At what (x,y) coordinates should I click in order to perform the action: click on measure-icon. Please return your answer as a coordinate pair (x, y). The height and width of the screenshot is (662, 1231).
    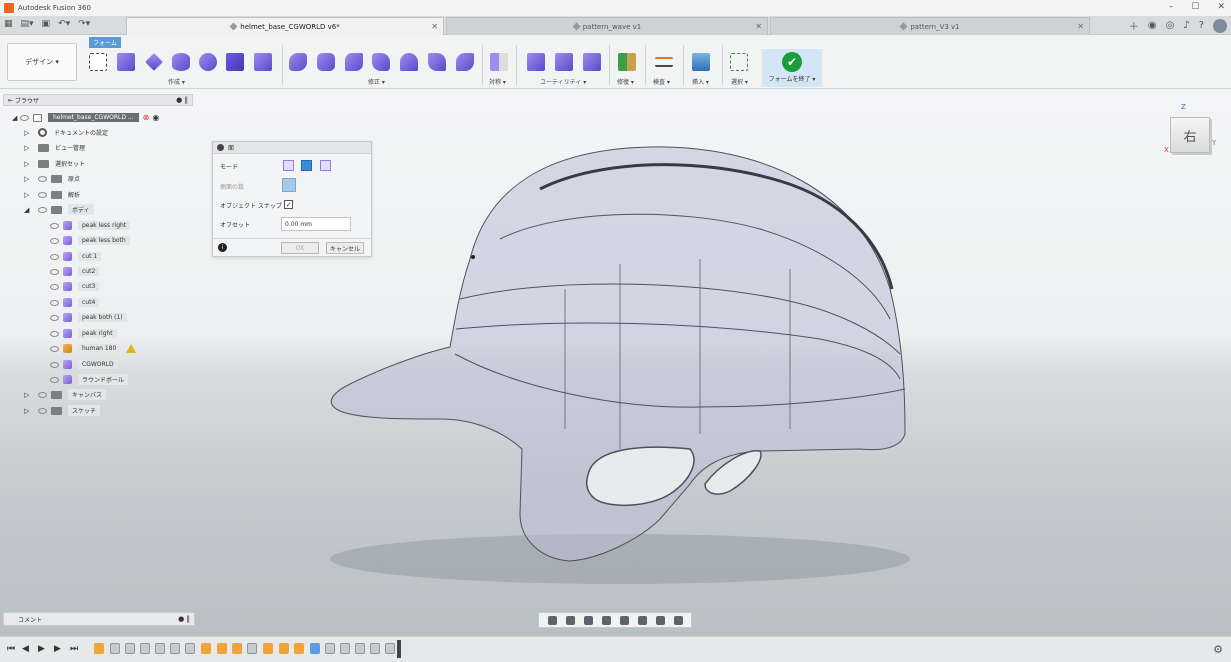
    Looking at the image, I should click on (664, 62).